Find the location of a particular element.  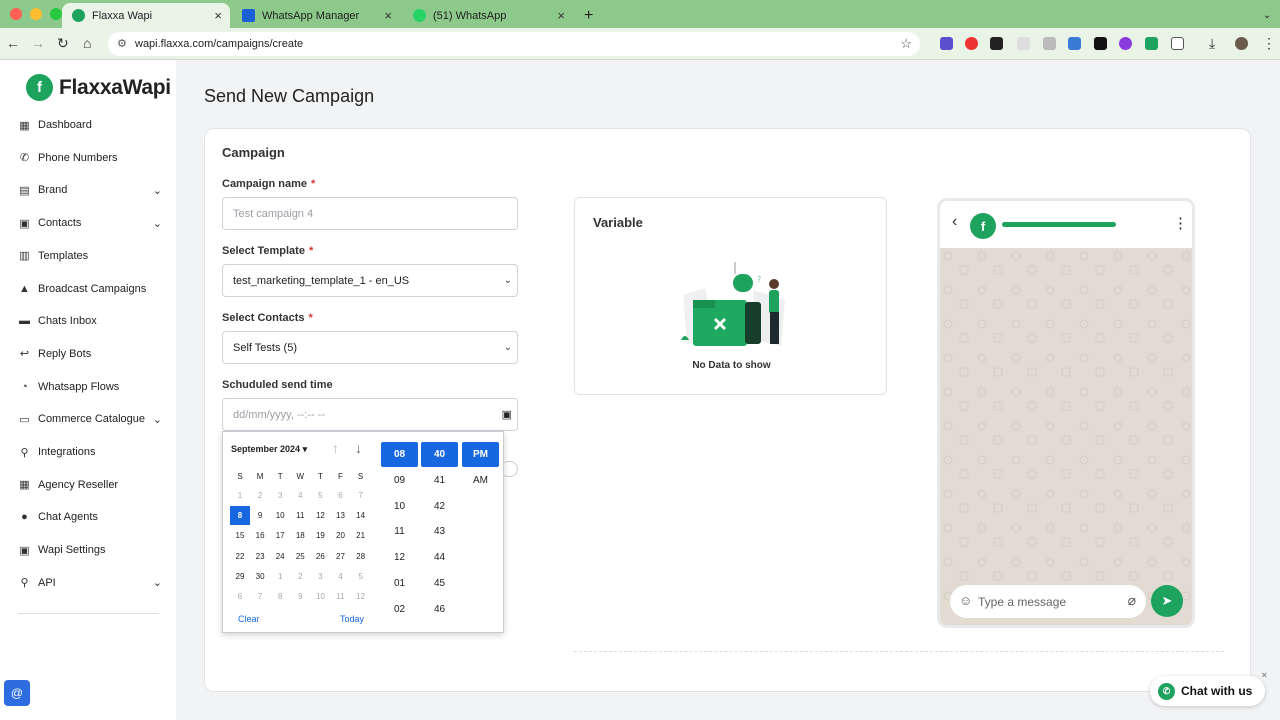

calendar-day: 22 is located at coordinates (240, 556).